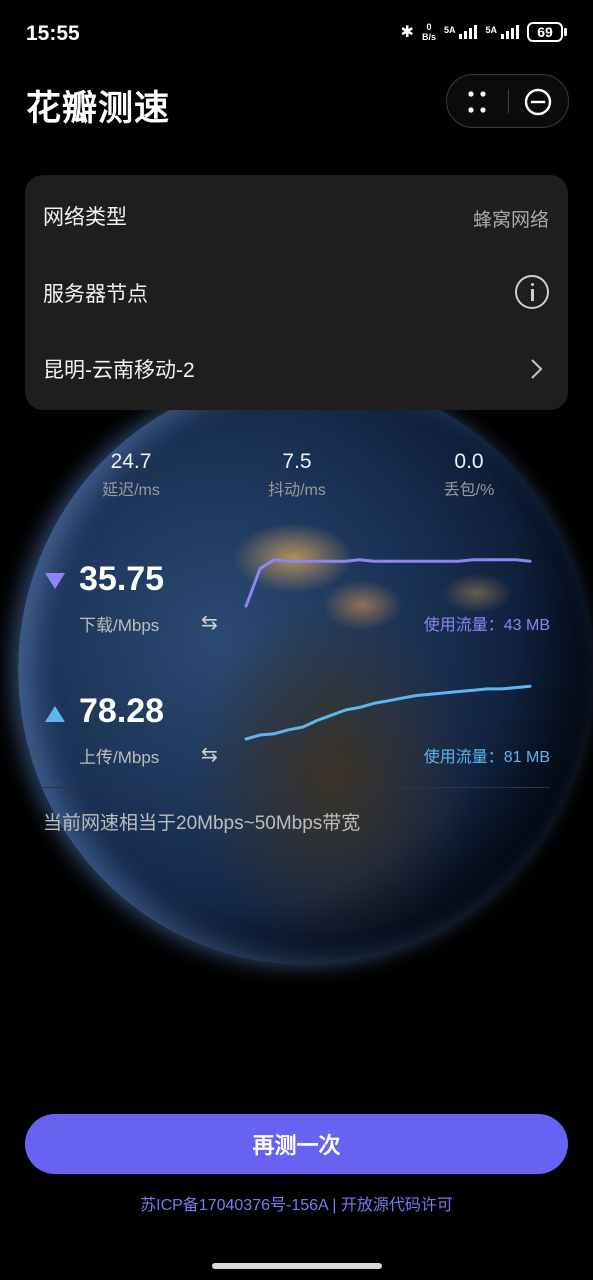 This screenshot has width=593, height=1280. I want to click on app-title: 花瓣测速, so click(98, 108).